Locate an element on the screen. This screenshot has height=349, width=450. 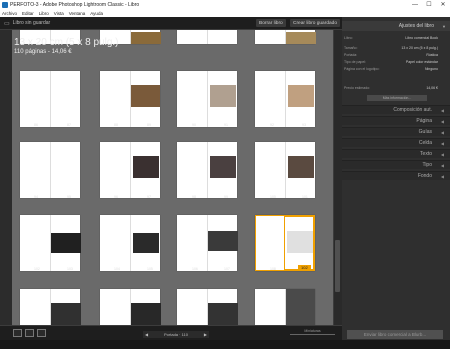
next-page-icon: ▶ is located at coordinates (205, 334).